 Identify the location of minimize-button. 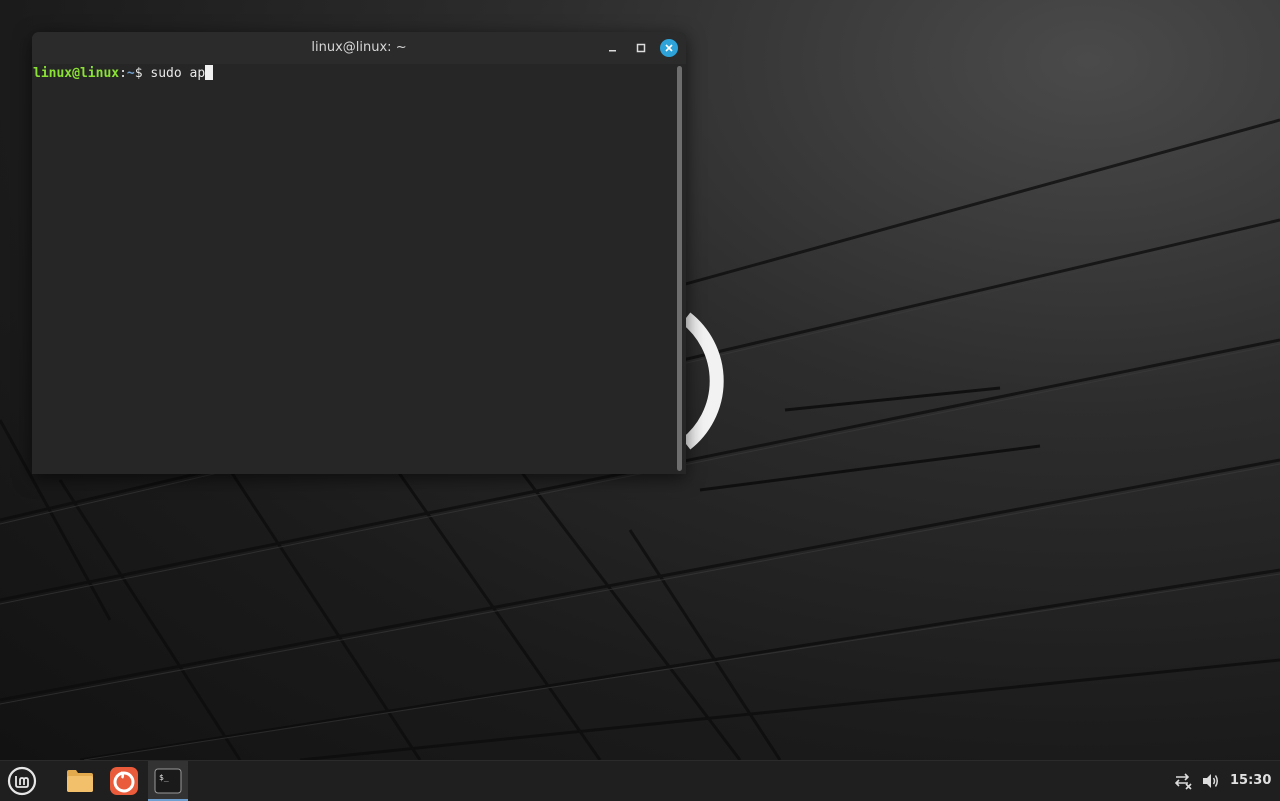
(613, 48).